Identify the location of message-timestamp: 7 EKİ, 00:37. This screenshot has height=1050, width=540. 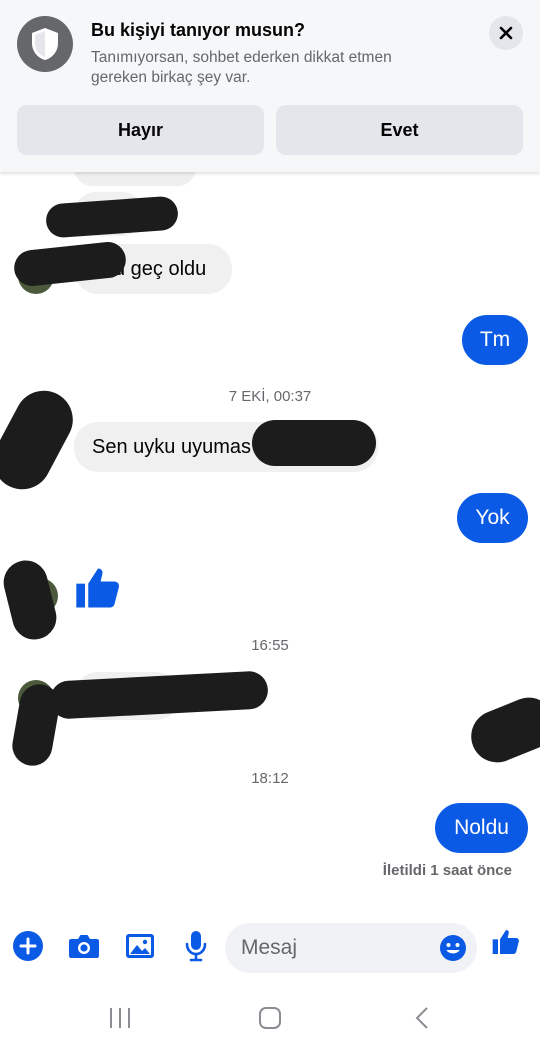
(270, 396).